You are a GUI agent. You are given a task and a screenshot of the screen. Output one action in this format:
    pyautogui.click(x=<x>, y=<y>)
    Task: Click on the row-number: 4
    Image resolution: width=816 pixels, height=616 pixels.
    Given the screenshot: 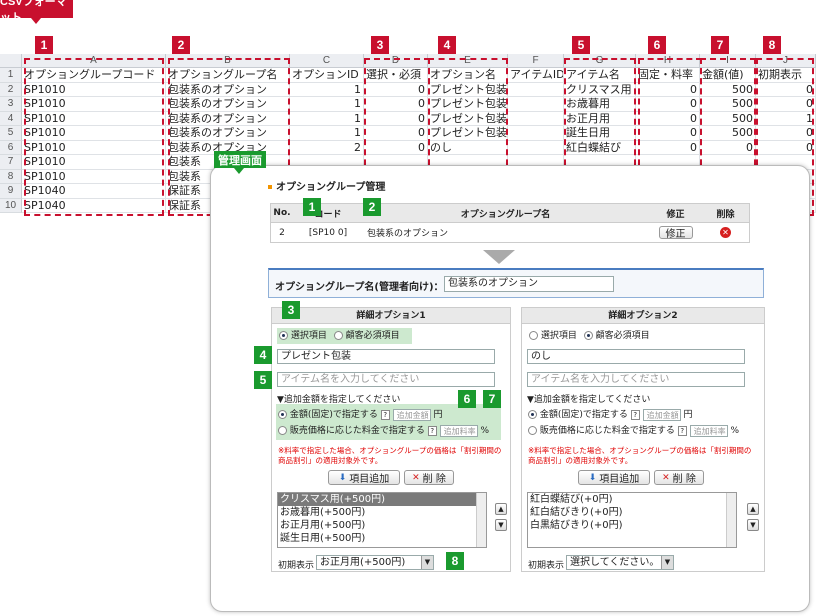 What is the action you would take?
    pyautogui.click(x=11, y=118)
    